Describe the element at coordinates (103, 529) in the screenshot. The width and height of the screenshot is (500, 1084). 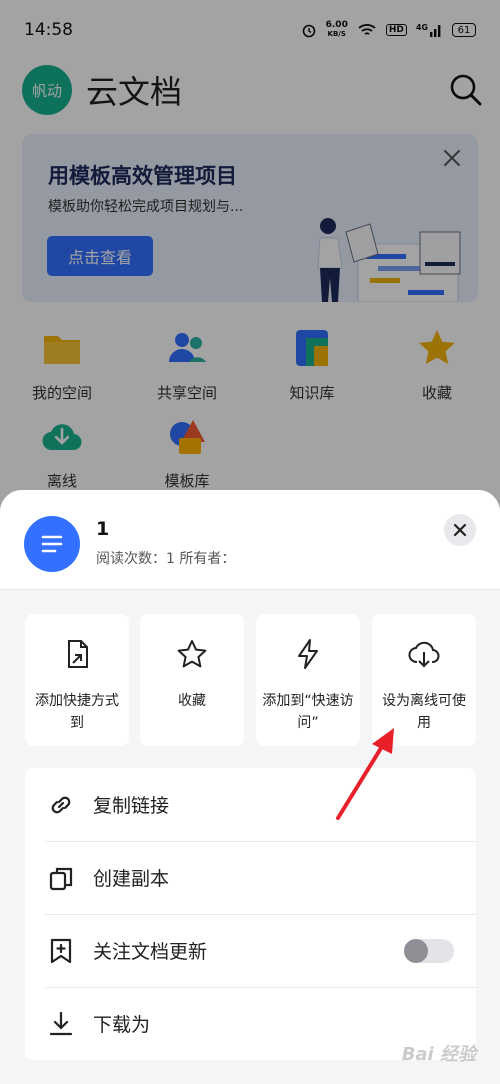
I see `document-title: 1` at that location.